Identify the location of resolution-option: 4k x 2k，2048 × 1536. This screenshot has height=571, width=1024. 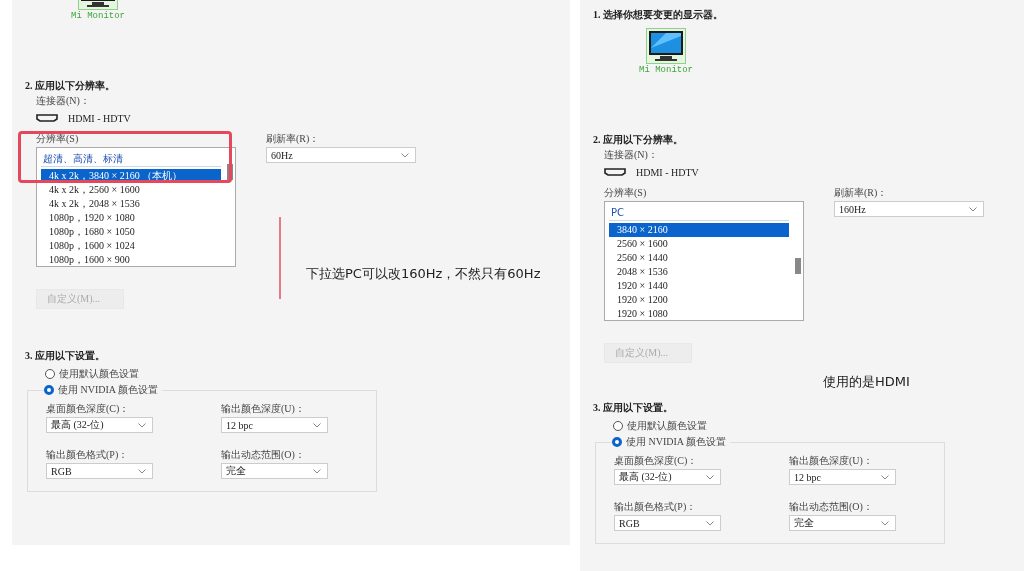
(131, 204).